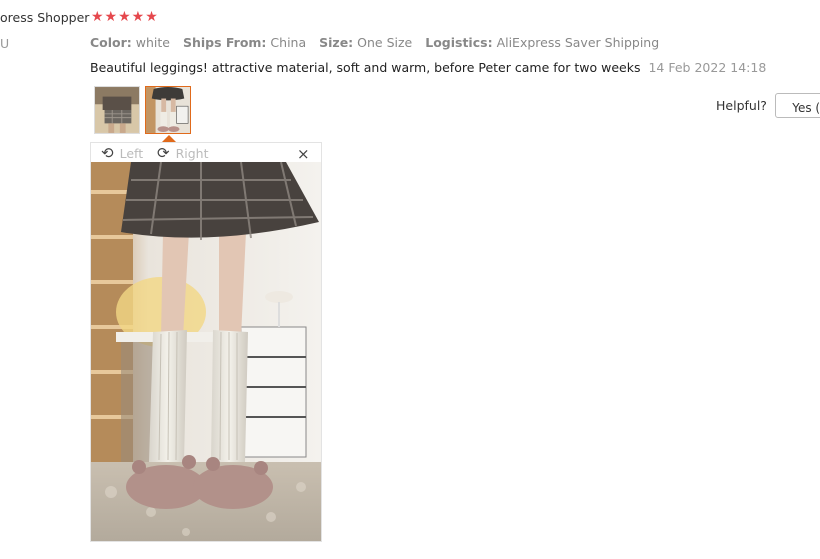 This screenshot has height=559, width=820. I want to click on attr-size-value: One Size, so click(385, 42).